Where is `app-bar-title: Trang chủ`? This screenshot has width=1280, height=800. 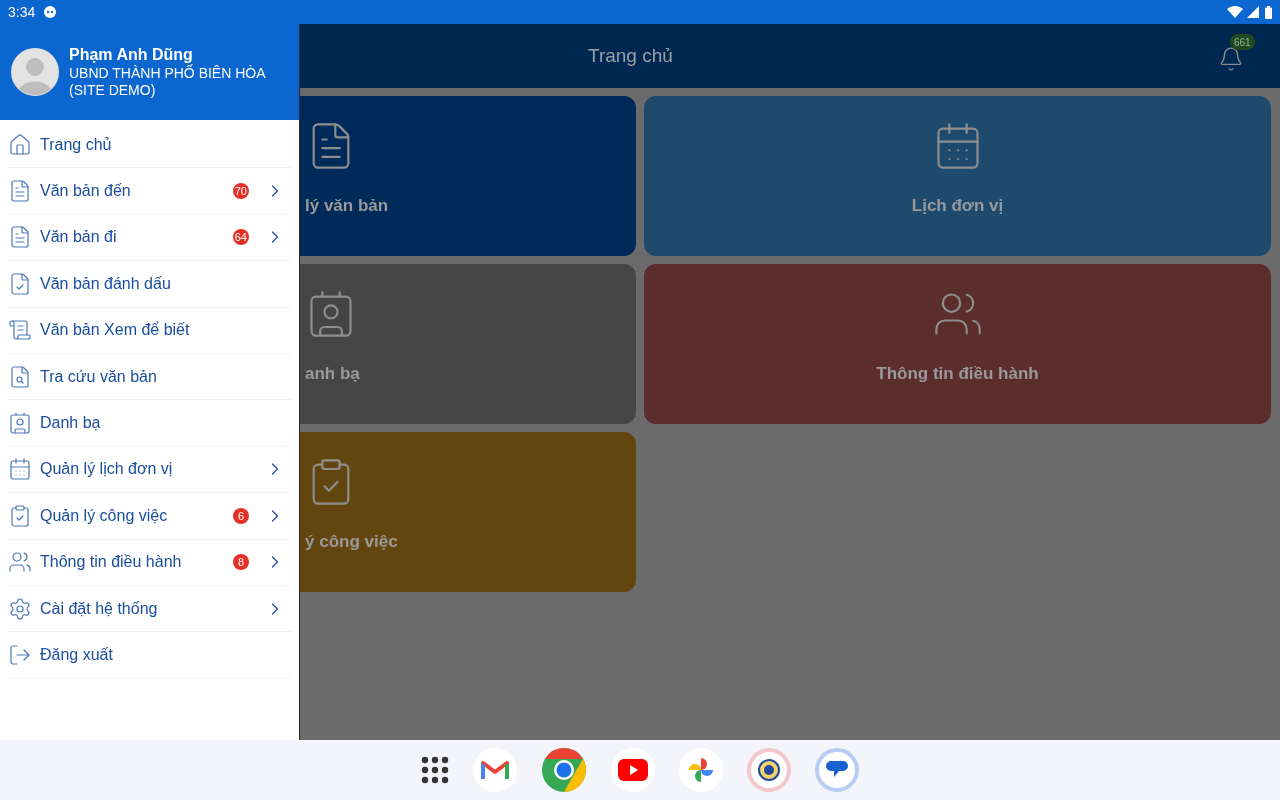 app-bar-title: Trang chủ is located at coordinates (630, 55).